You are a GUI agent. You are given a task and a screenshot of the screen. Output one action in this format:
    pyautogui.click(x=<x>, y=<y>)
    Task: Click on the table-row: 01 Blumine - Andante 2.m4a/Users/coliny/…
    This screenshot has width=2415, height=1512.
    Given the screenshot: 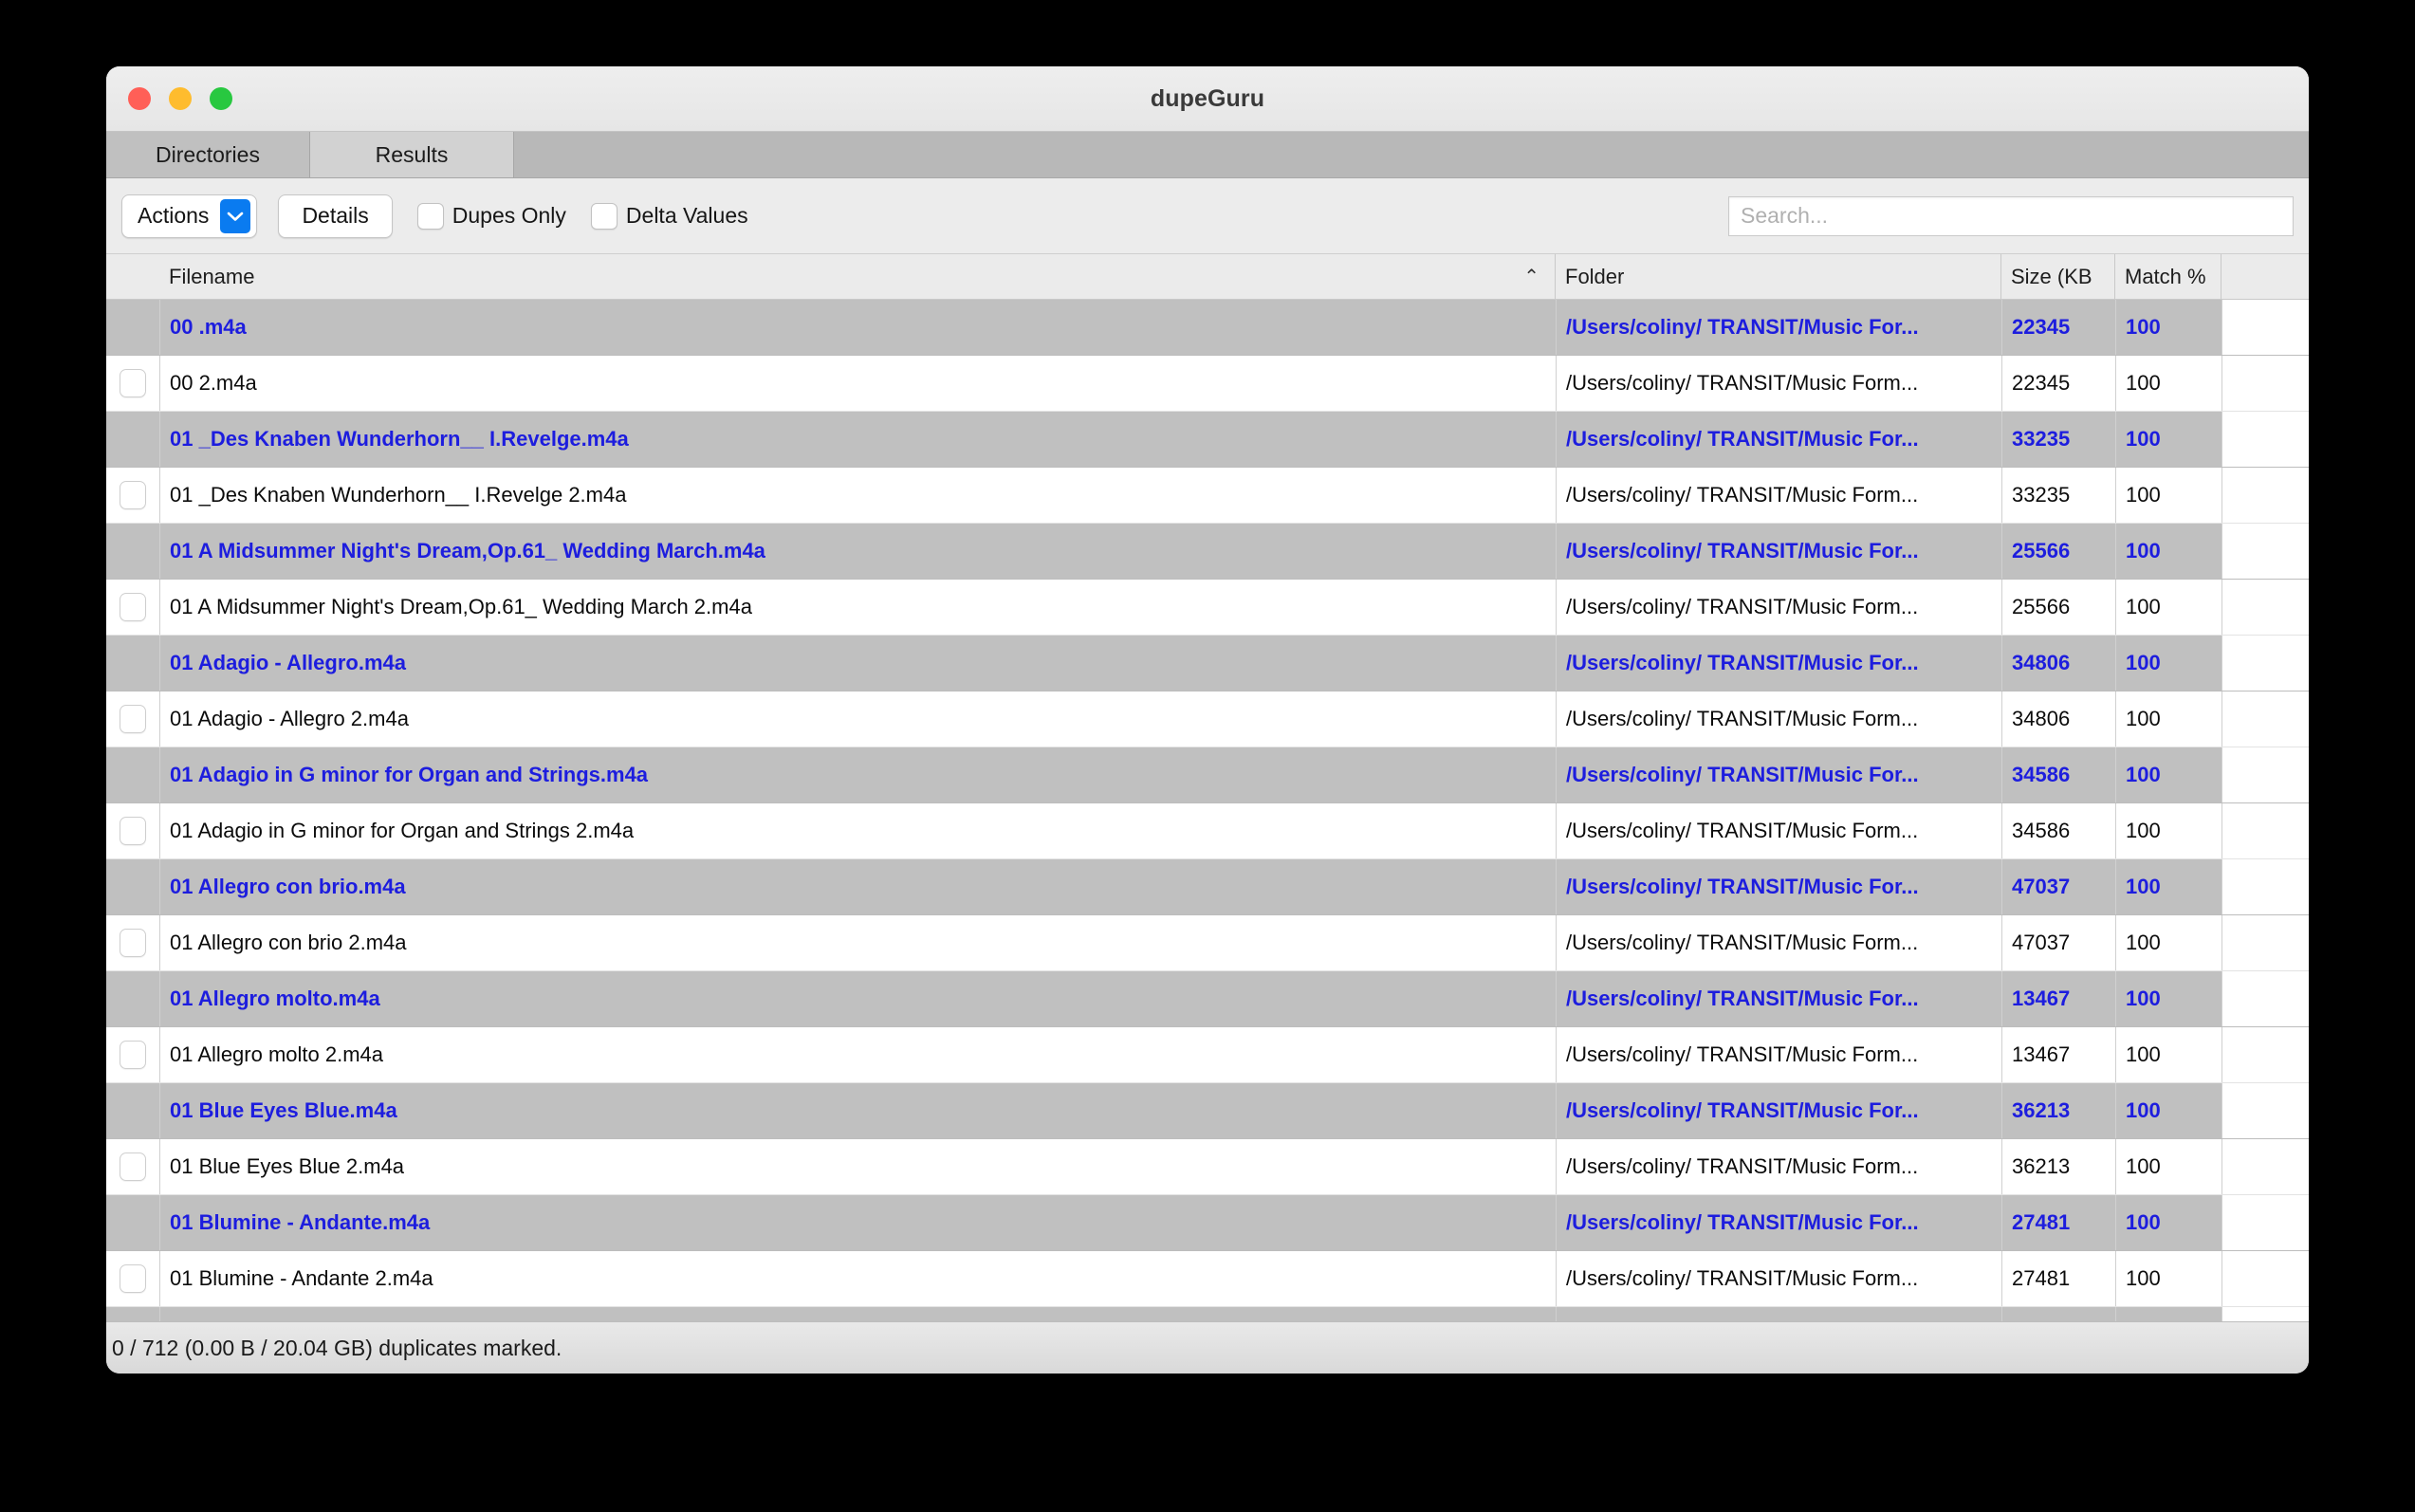 What is the action you would take?
    pyautogui.click(x=1207, y=1279)
    